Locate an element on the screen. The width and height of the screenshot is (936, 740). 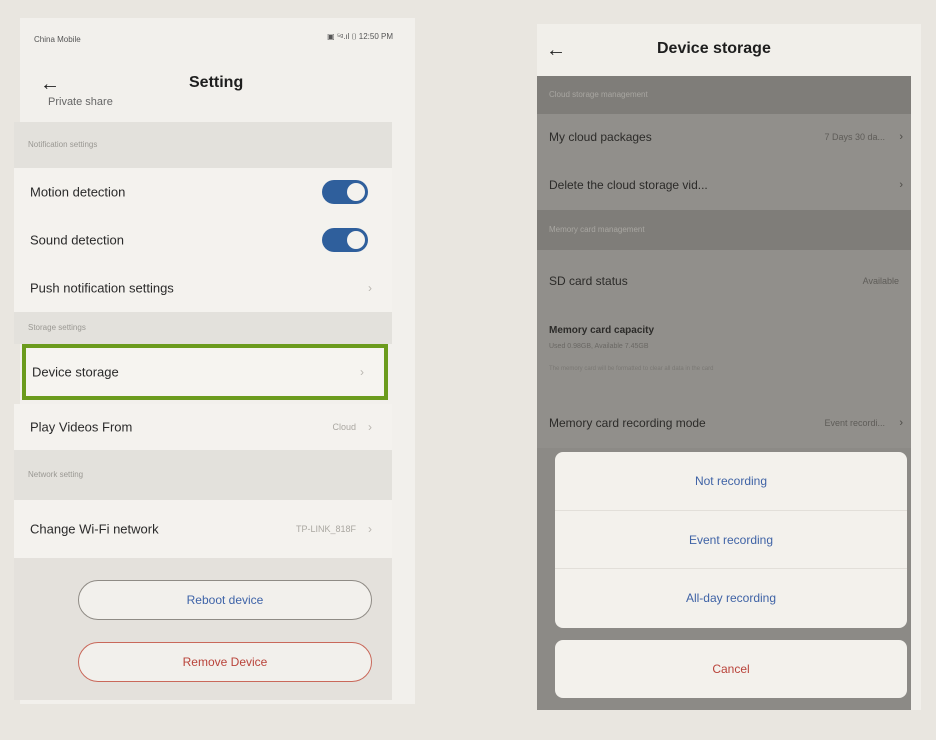
device-storage-label: Device storage is located at coordinates (75, 372).